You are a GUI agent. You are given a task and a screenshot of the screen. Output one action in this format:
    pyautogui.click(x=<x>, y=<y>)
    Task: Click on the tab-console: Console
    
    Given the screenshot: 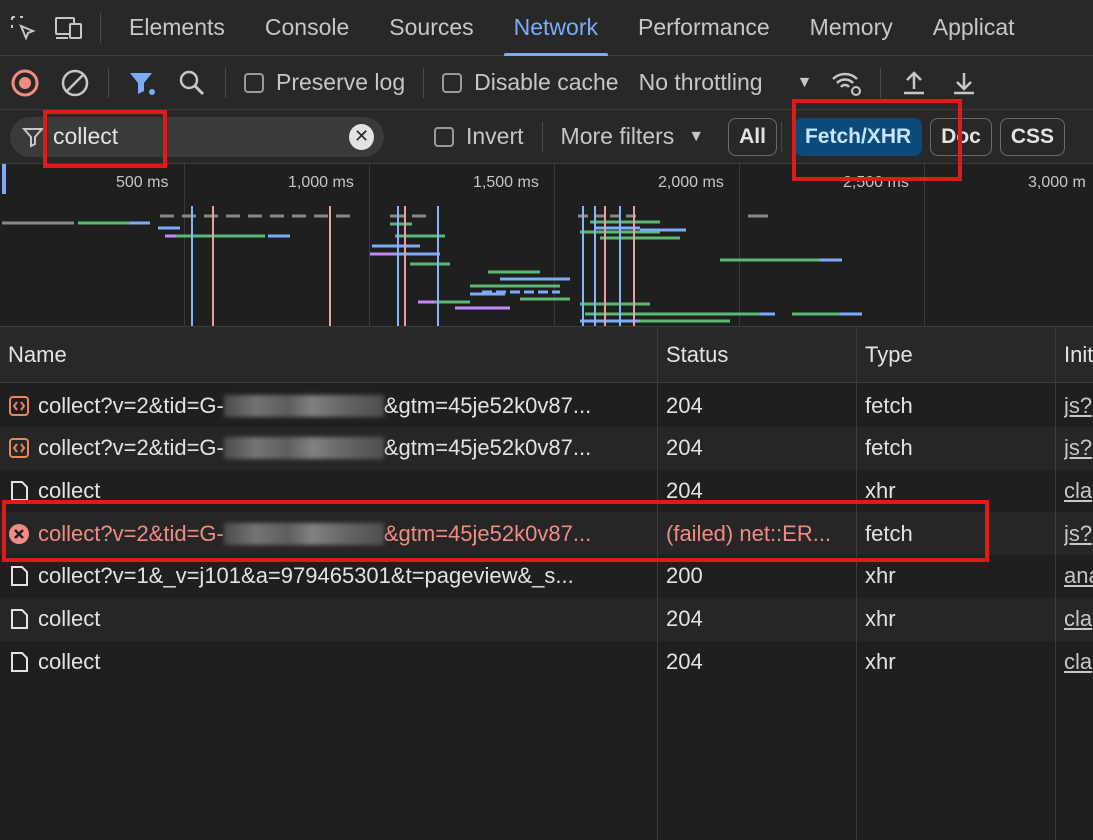 What is the action you would take?
    pyautogui.click(x=307, y=28)
    